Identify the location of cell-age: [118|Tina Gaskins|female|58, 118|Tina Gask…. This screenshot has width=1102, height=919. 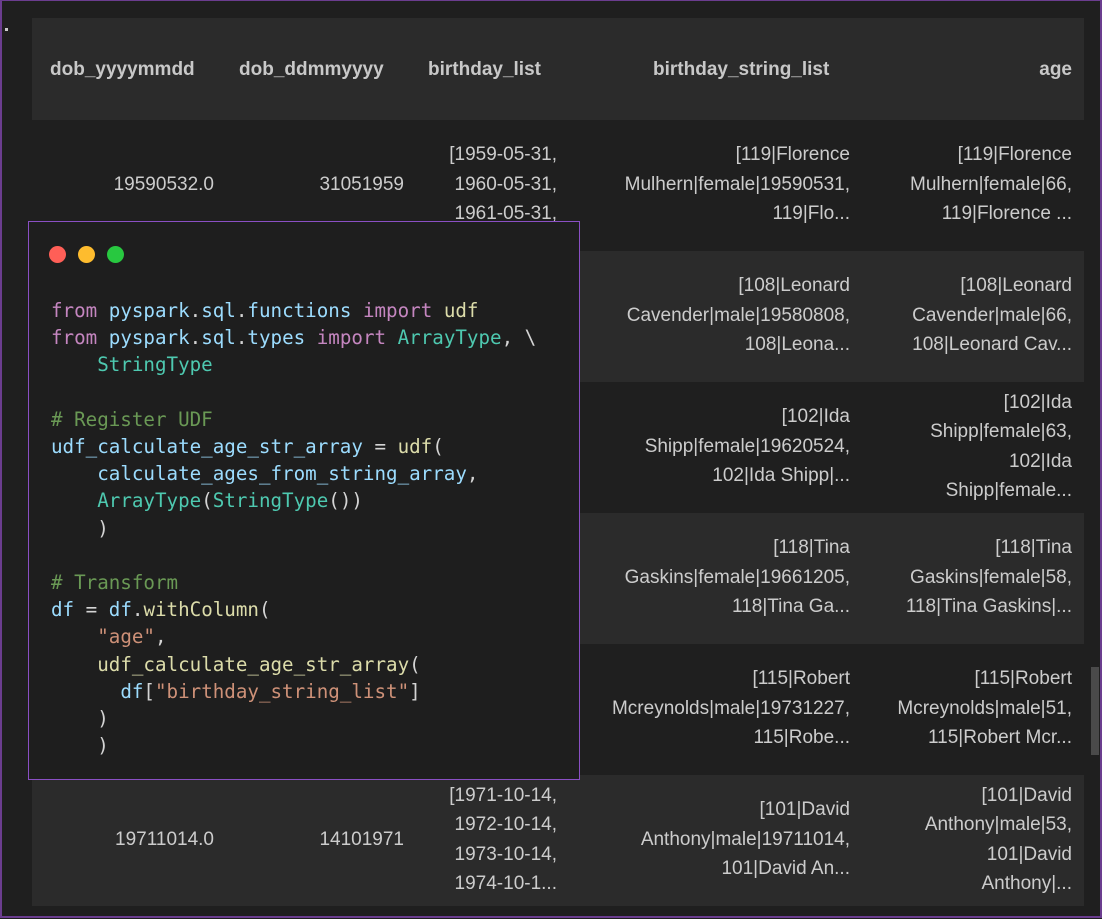
(989, 577).